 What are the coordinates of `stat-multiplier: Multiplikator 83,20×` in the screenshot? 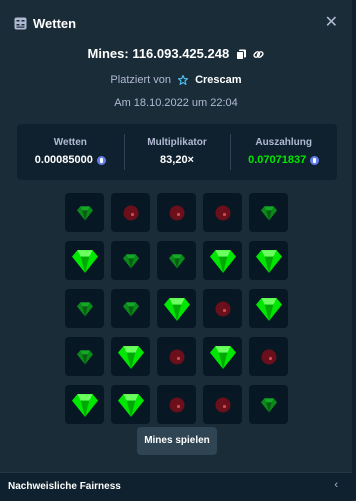 It's located at (177, 152).